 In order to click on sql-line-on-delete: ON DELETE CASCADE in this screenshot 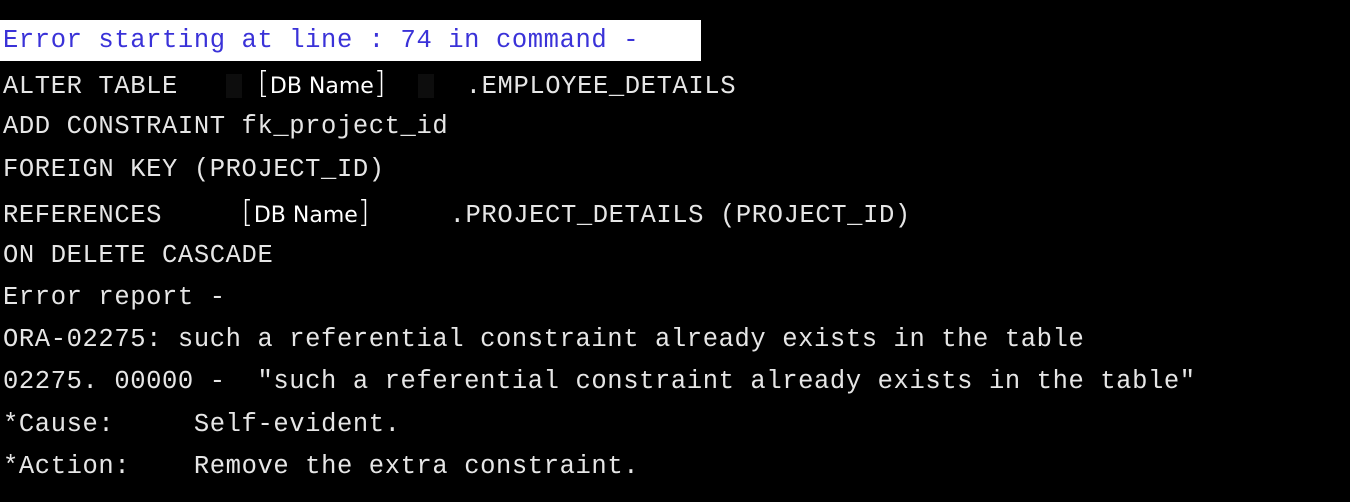, I will do `click(138, 255)`.